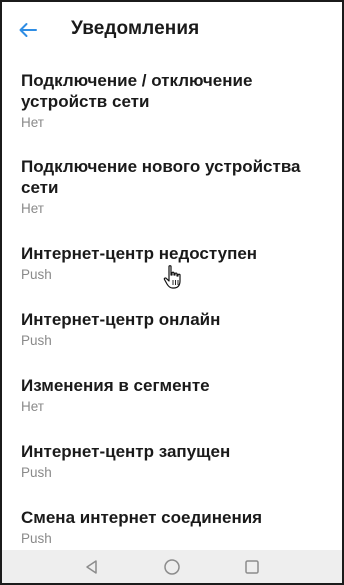 The height and width of the screenshot is (585, 344). I want to click on back-button, so click(28, 30).